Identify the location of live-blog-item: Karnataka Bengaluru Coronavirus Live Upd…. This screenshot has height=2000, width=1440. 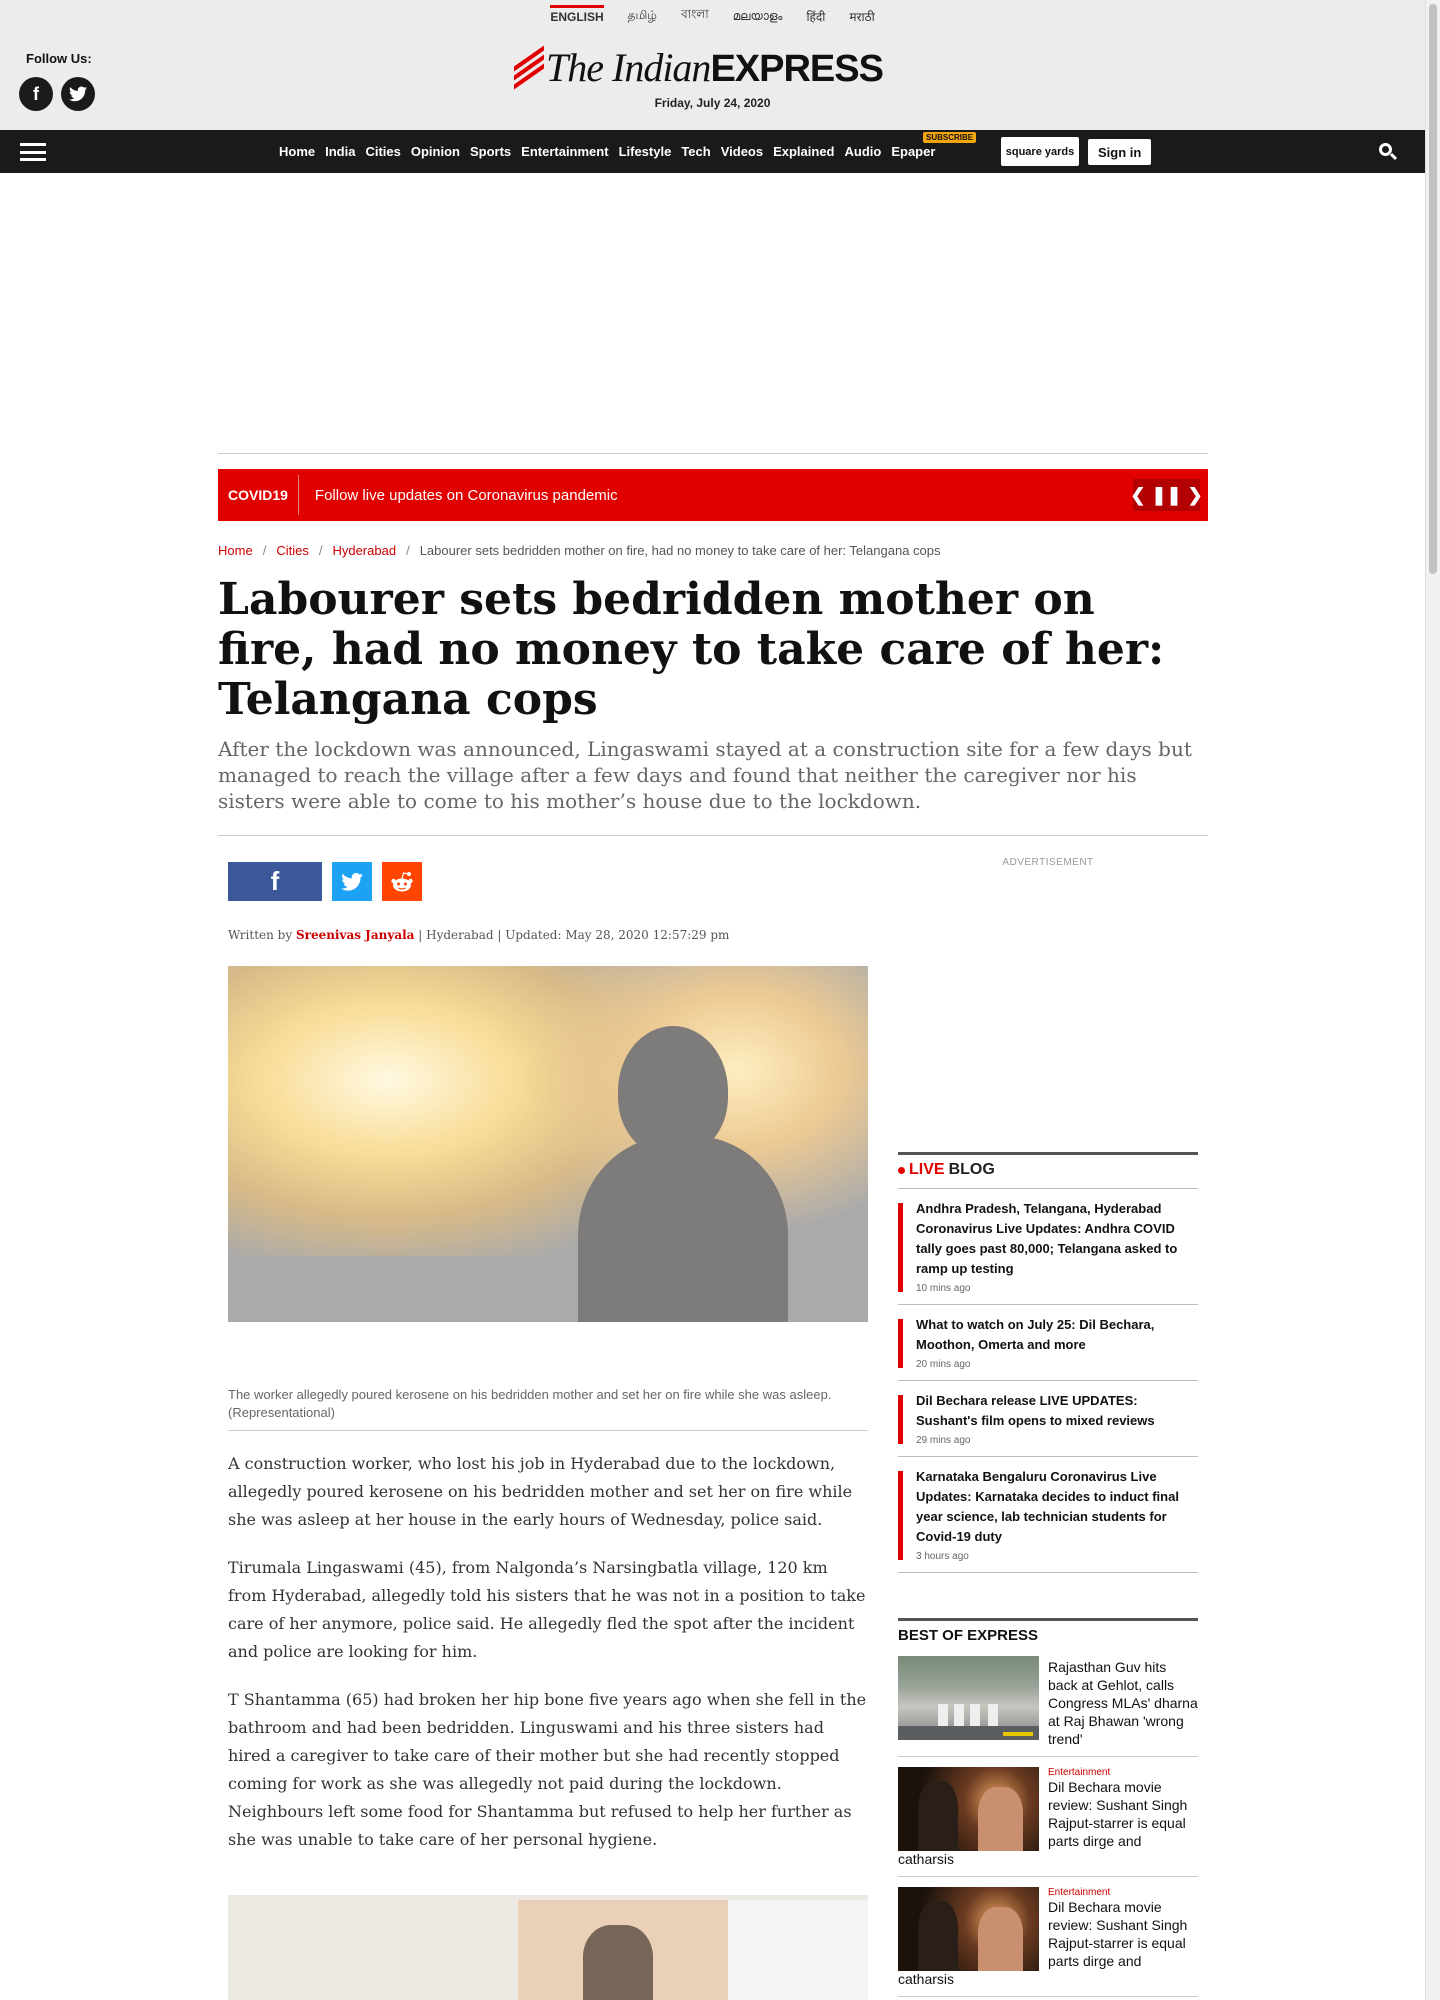
(1048, 1514).